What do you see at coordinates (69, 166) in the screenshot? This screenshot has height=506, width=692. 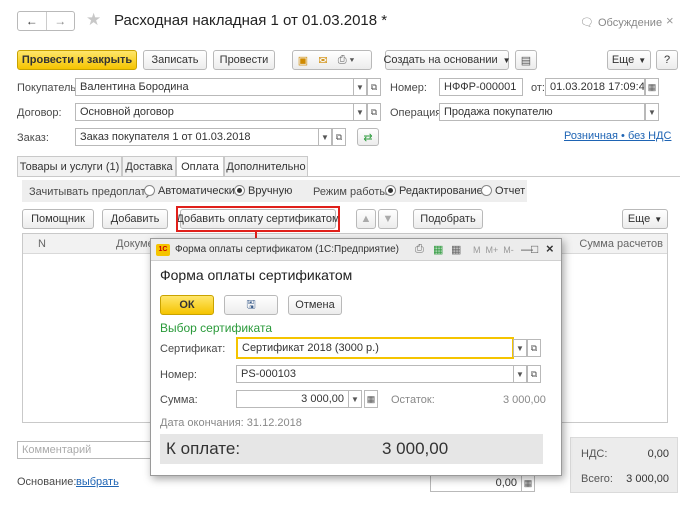 I see `tab-goods: Товары и услуги (1)` at bounding box center [69, 166].